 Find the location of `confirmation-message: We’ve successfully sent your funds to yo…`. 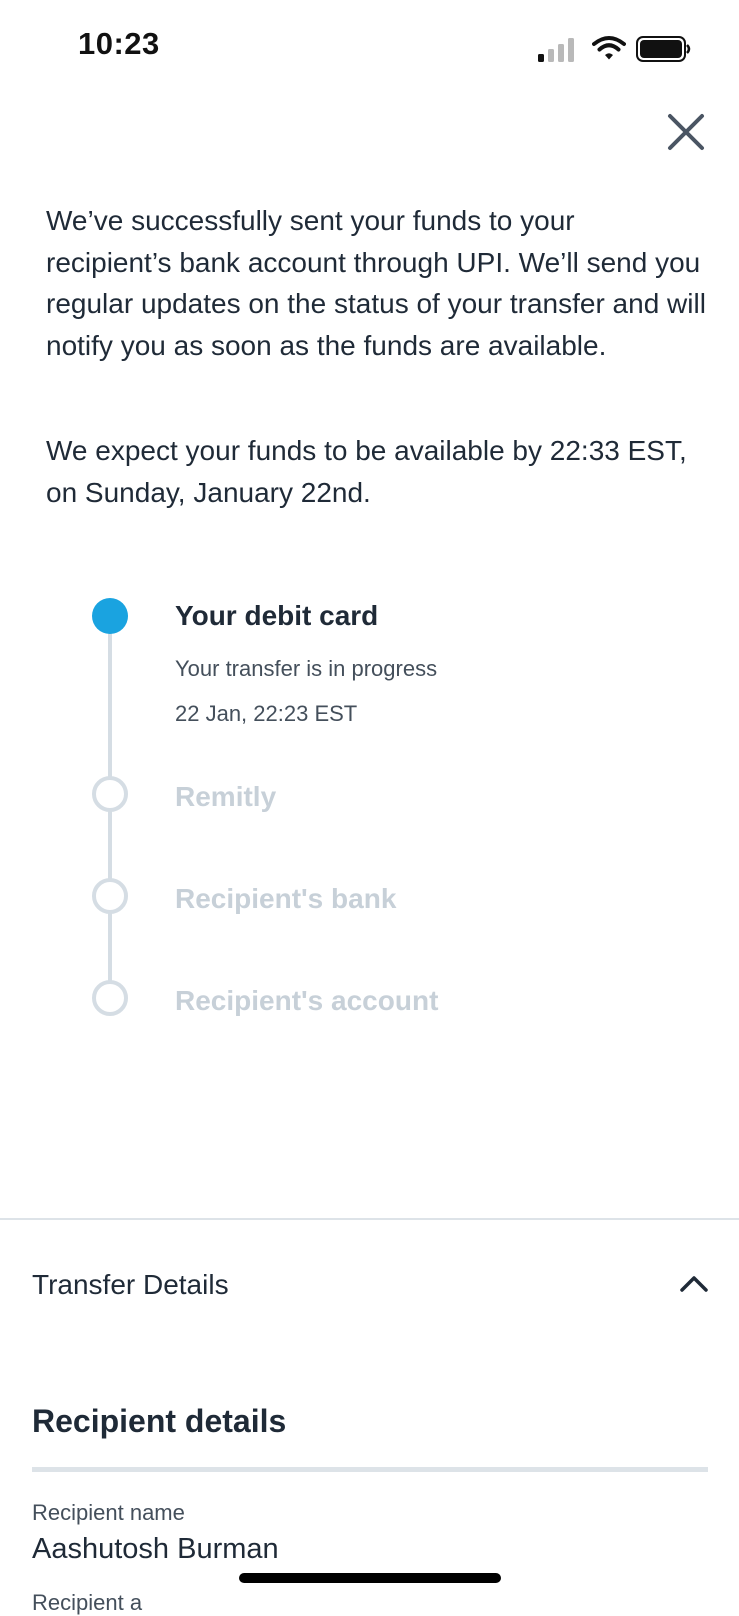

confirmation-message: We’ve successfully sent your funds to yo… is located at coordinates (376, 283).